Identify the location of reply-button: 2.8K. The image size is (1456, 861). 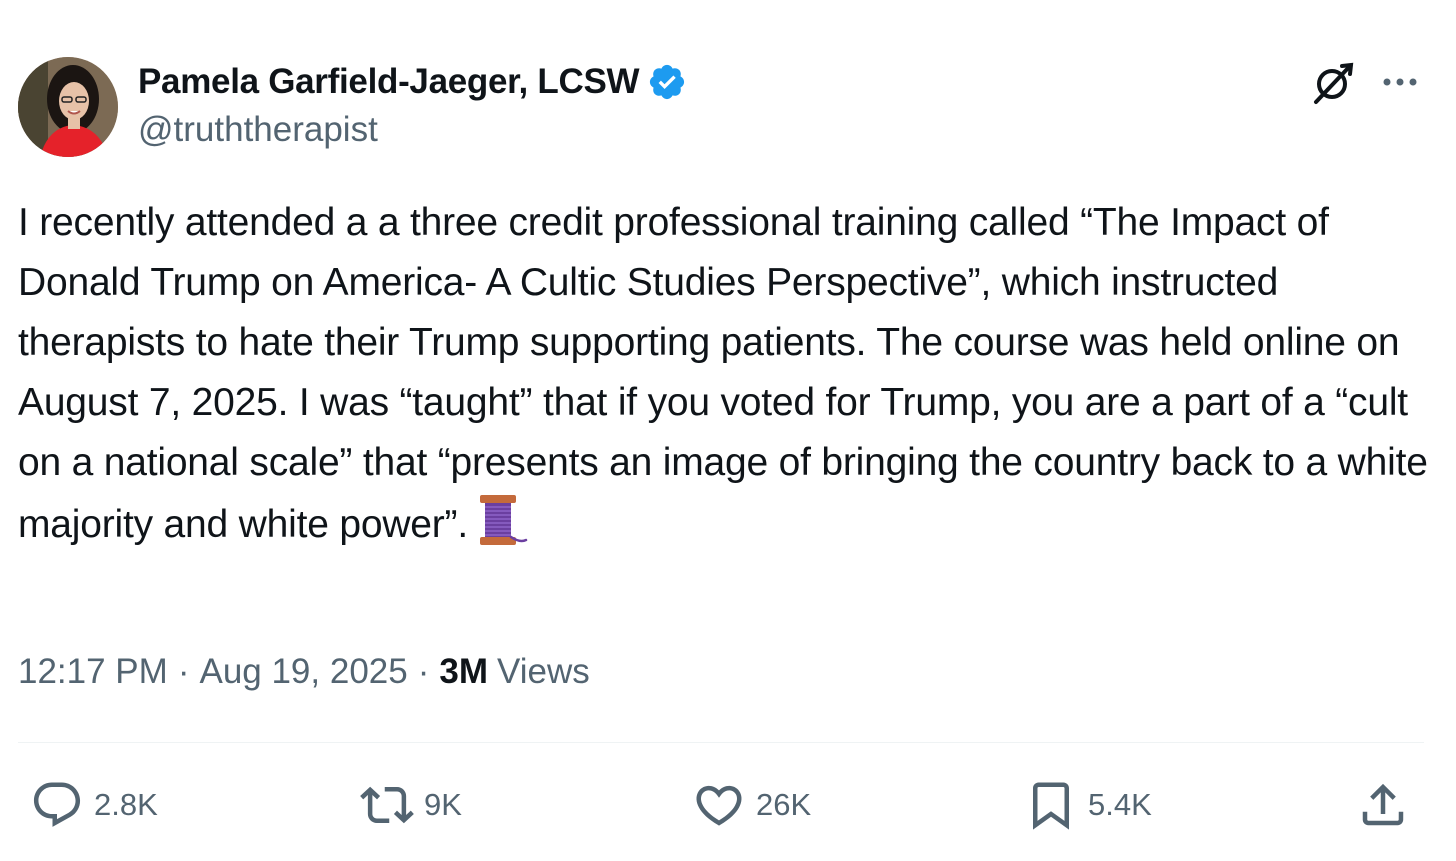
(94, 805).